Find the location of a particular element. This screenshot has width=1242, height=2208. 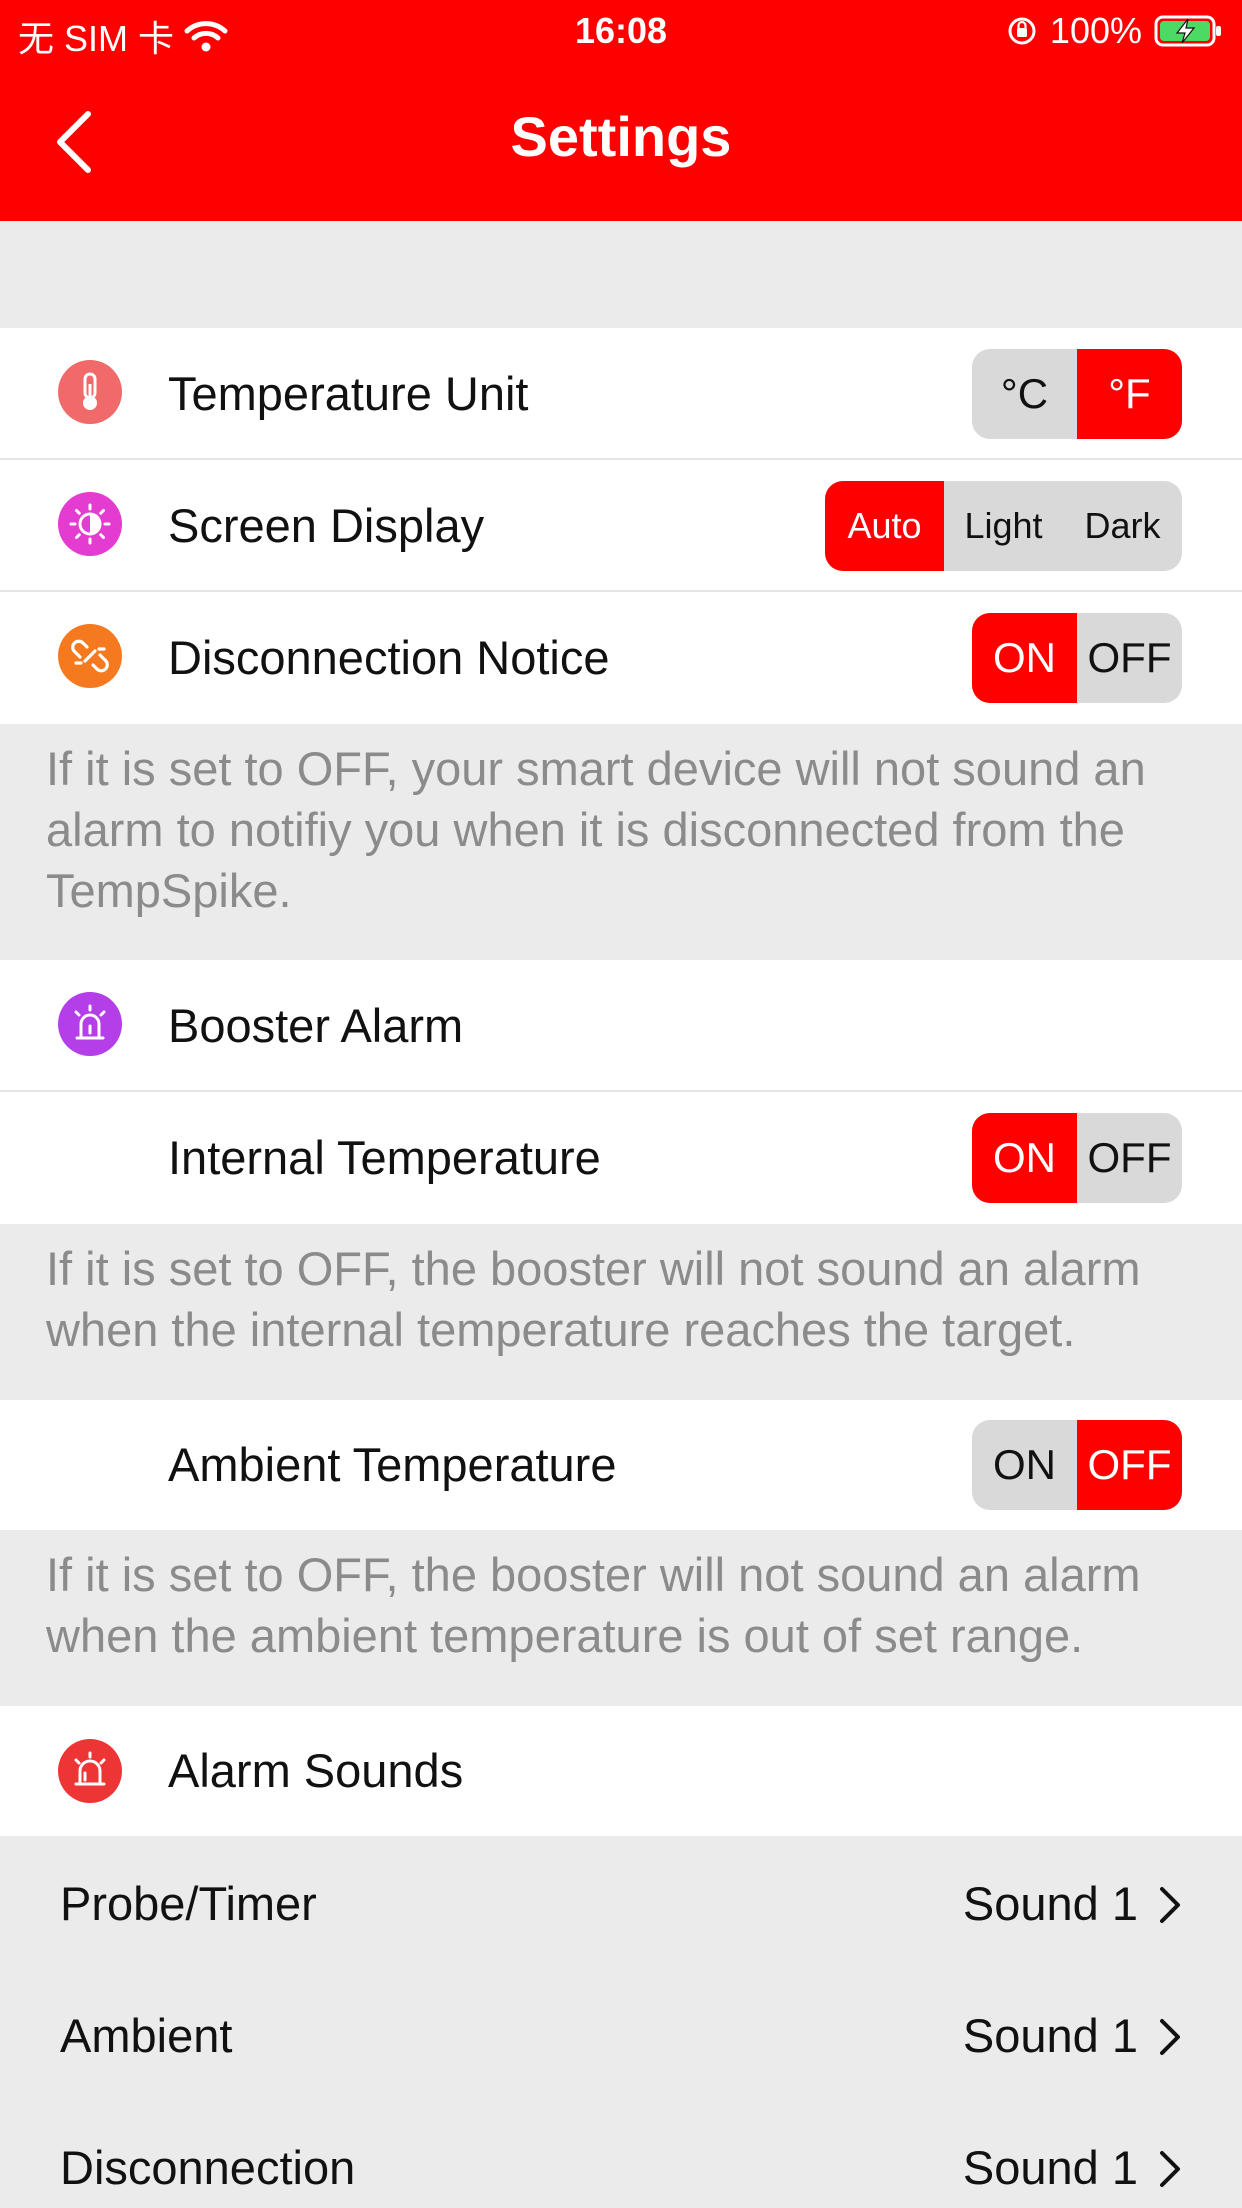

disconnection-notice-label: Disconnection Notice is located at coordinates (389, 657).